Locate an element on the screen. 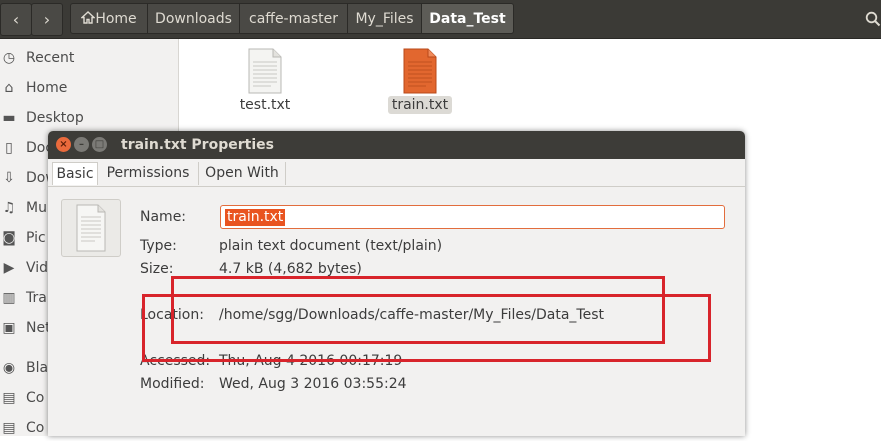  clock-icon: ◷ is located at coordinates (9, 58).